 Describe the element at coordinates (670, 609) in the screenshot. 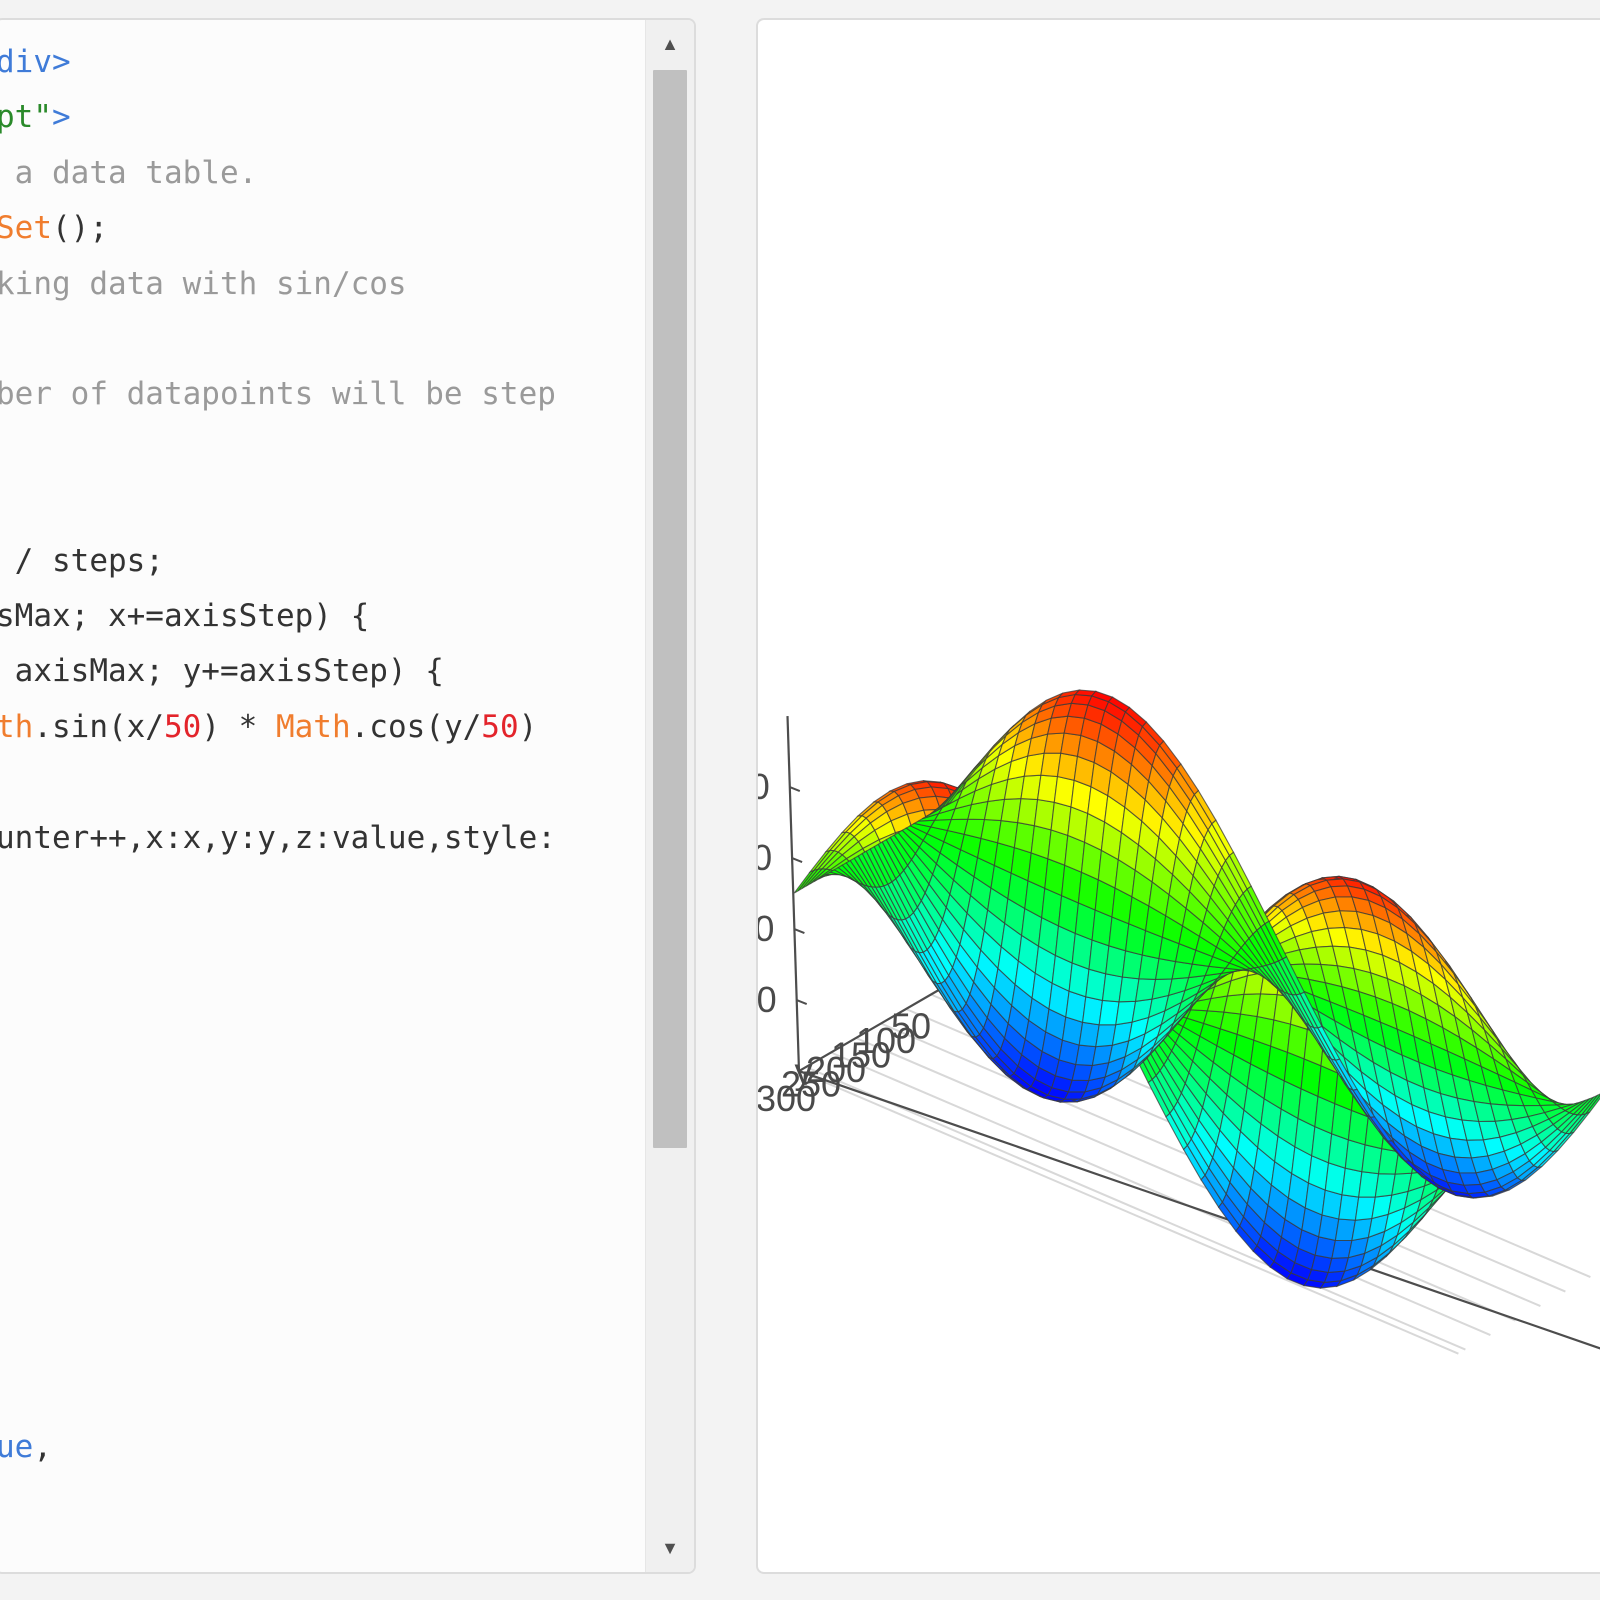

I see `scroll-thumb` at that location.